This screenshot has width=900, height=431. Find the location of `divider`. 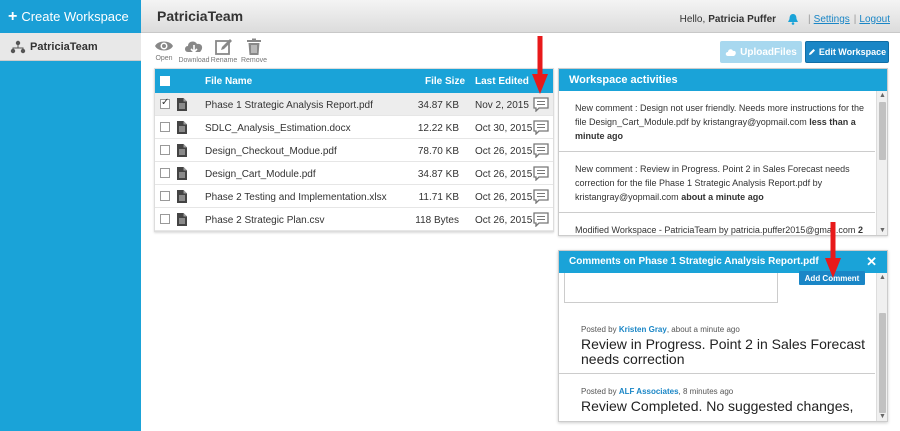

divider is located at coordinates (717, 373).